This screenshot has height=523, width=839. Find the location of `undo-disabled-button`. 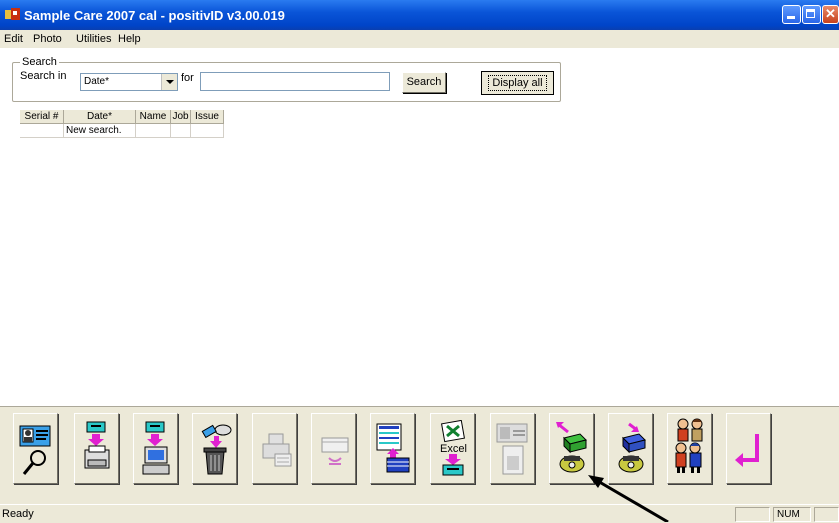

undo-disabled-button is located at coordinates (333, 448).